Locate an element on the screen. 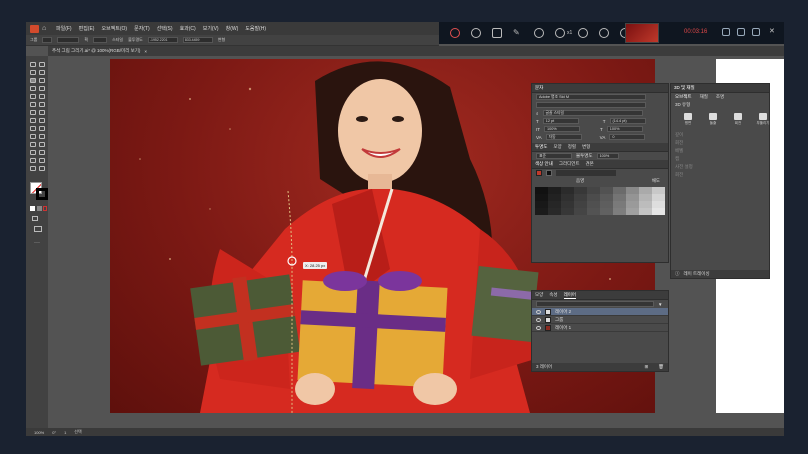 Image resolution: width=808 pixels, height=454 pixels. new-layer-icon: ⊞ is located at coordinates (647, 367).